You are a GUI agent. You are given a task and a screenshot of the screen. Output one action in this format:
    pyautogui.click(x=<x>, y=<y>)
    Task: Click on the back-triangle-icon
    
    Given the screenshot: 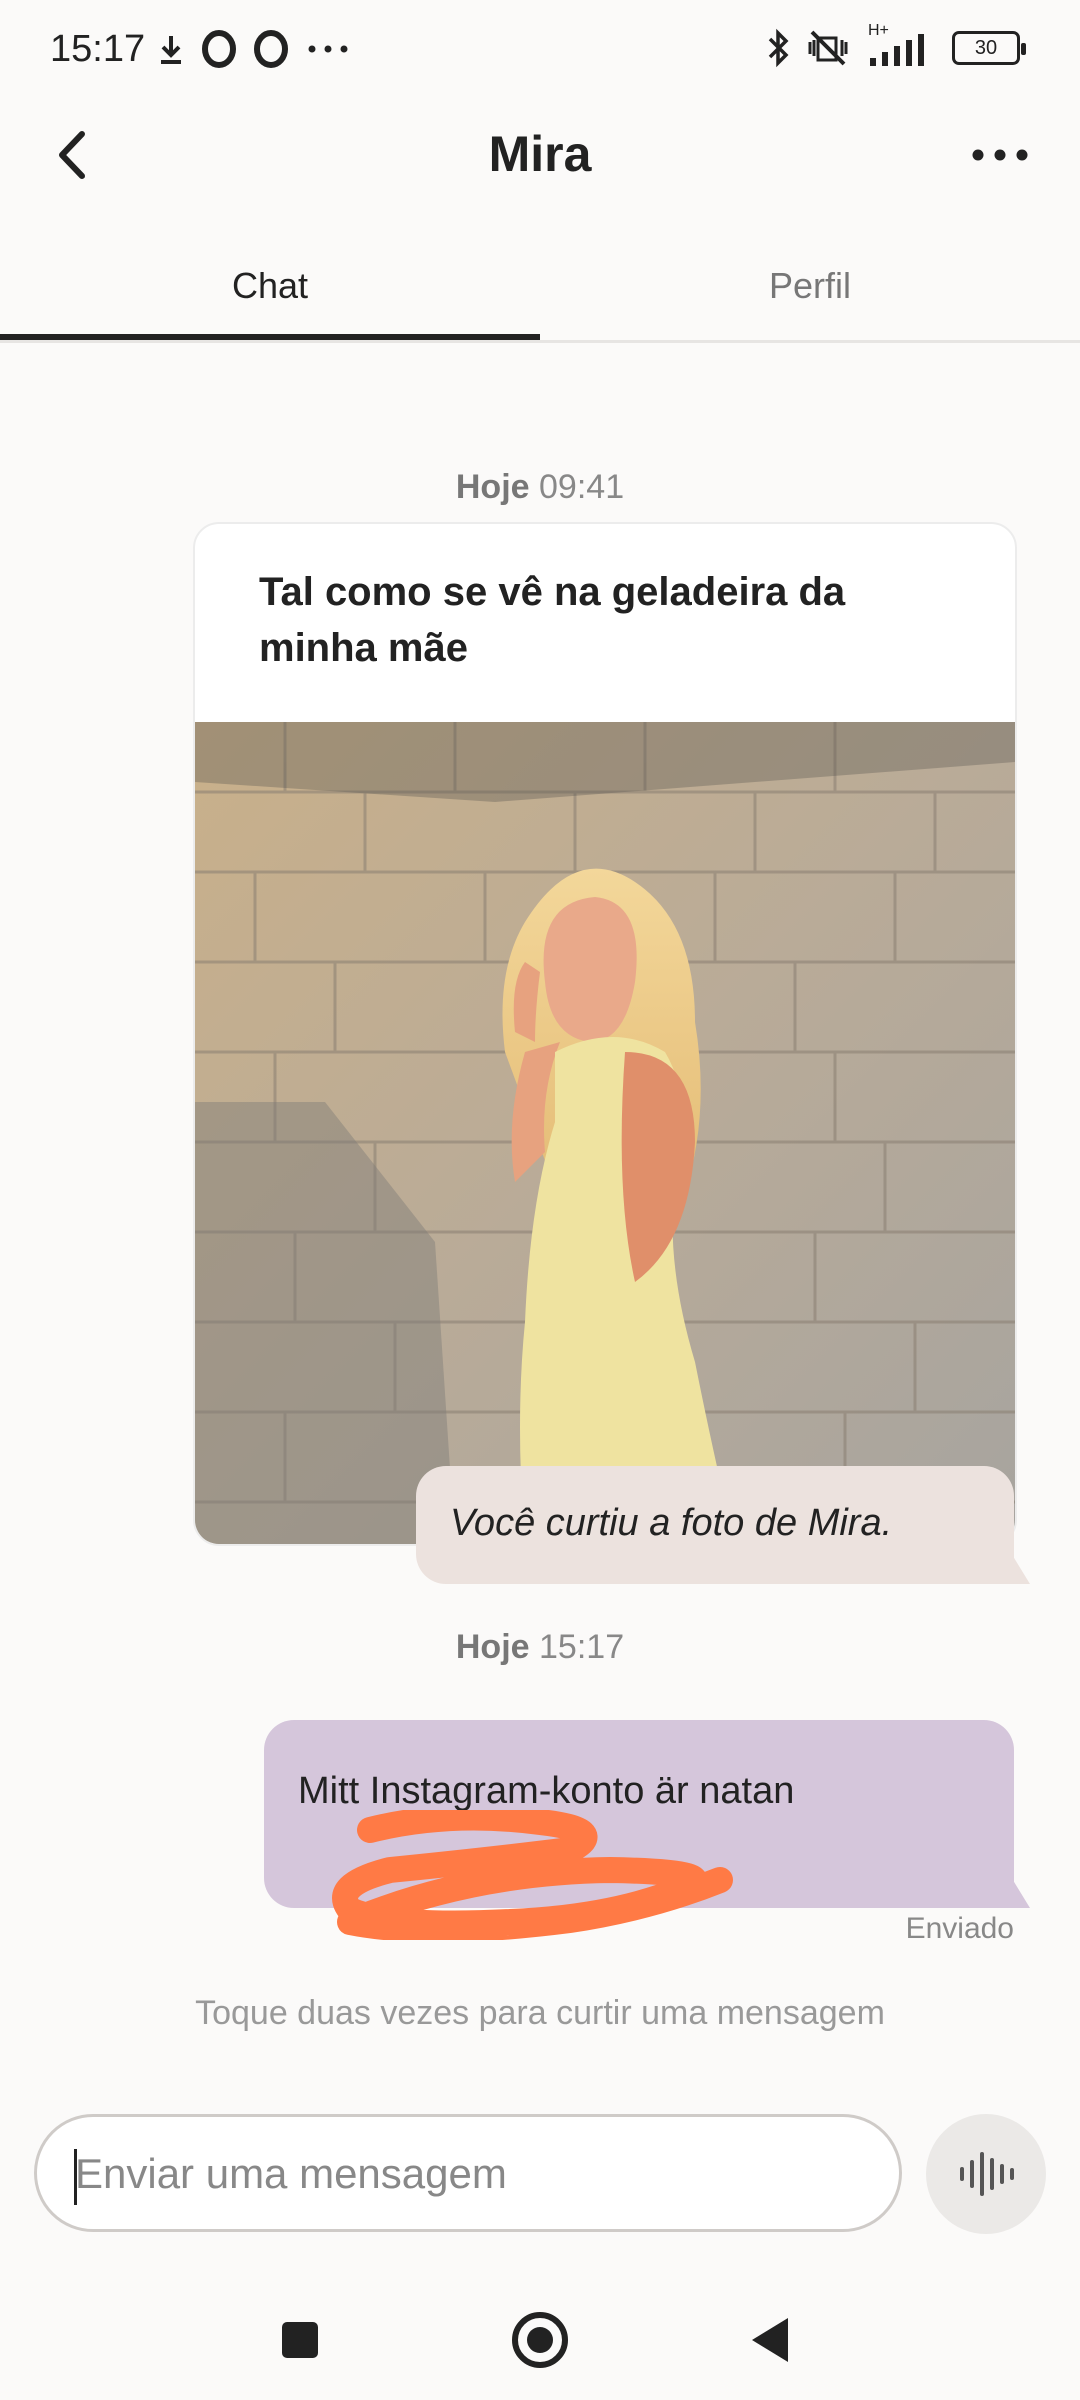 What is the action you would take?
    pyautogui.click(x=770, y=2340)
    